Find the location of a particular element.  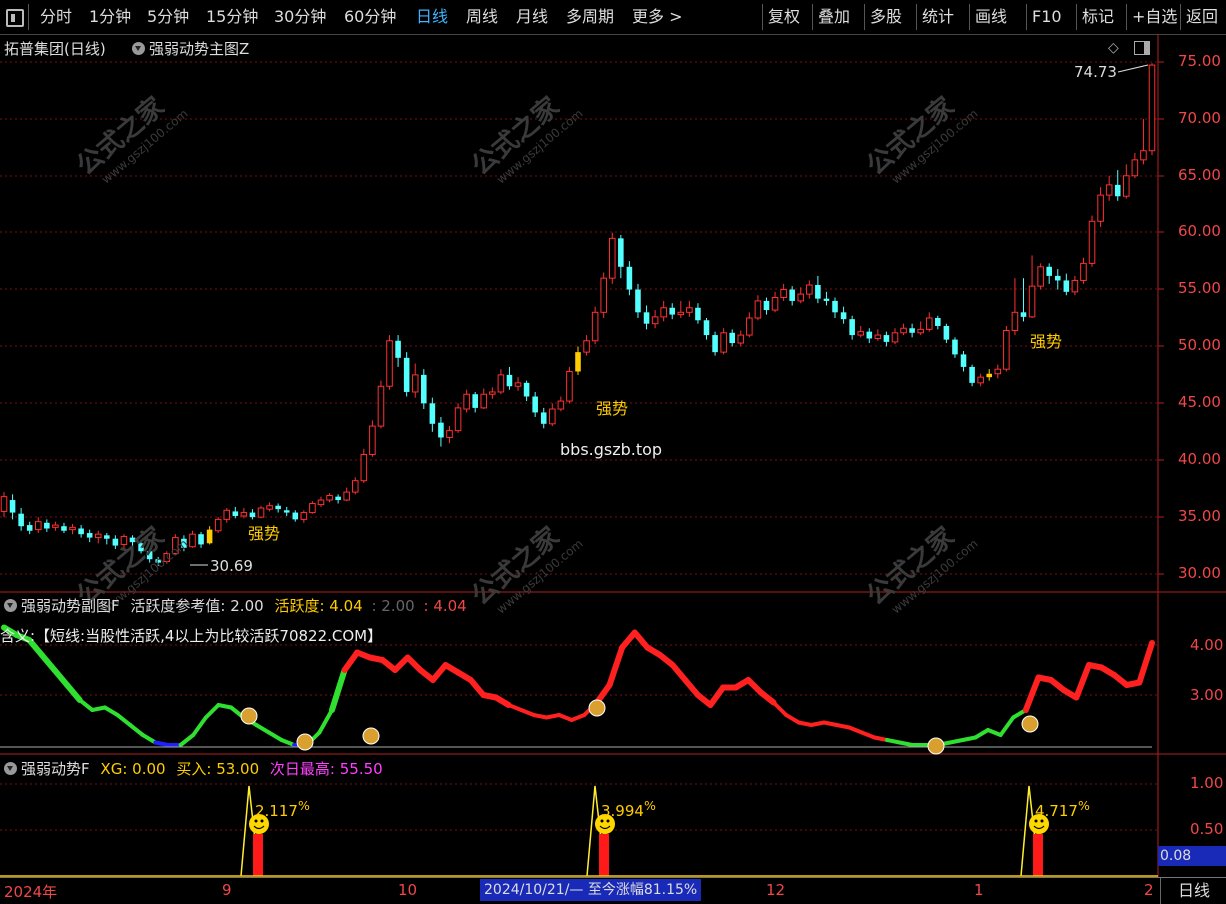

pct-label: 3.994% is located at coordinates (628, 809).